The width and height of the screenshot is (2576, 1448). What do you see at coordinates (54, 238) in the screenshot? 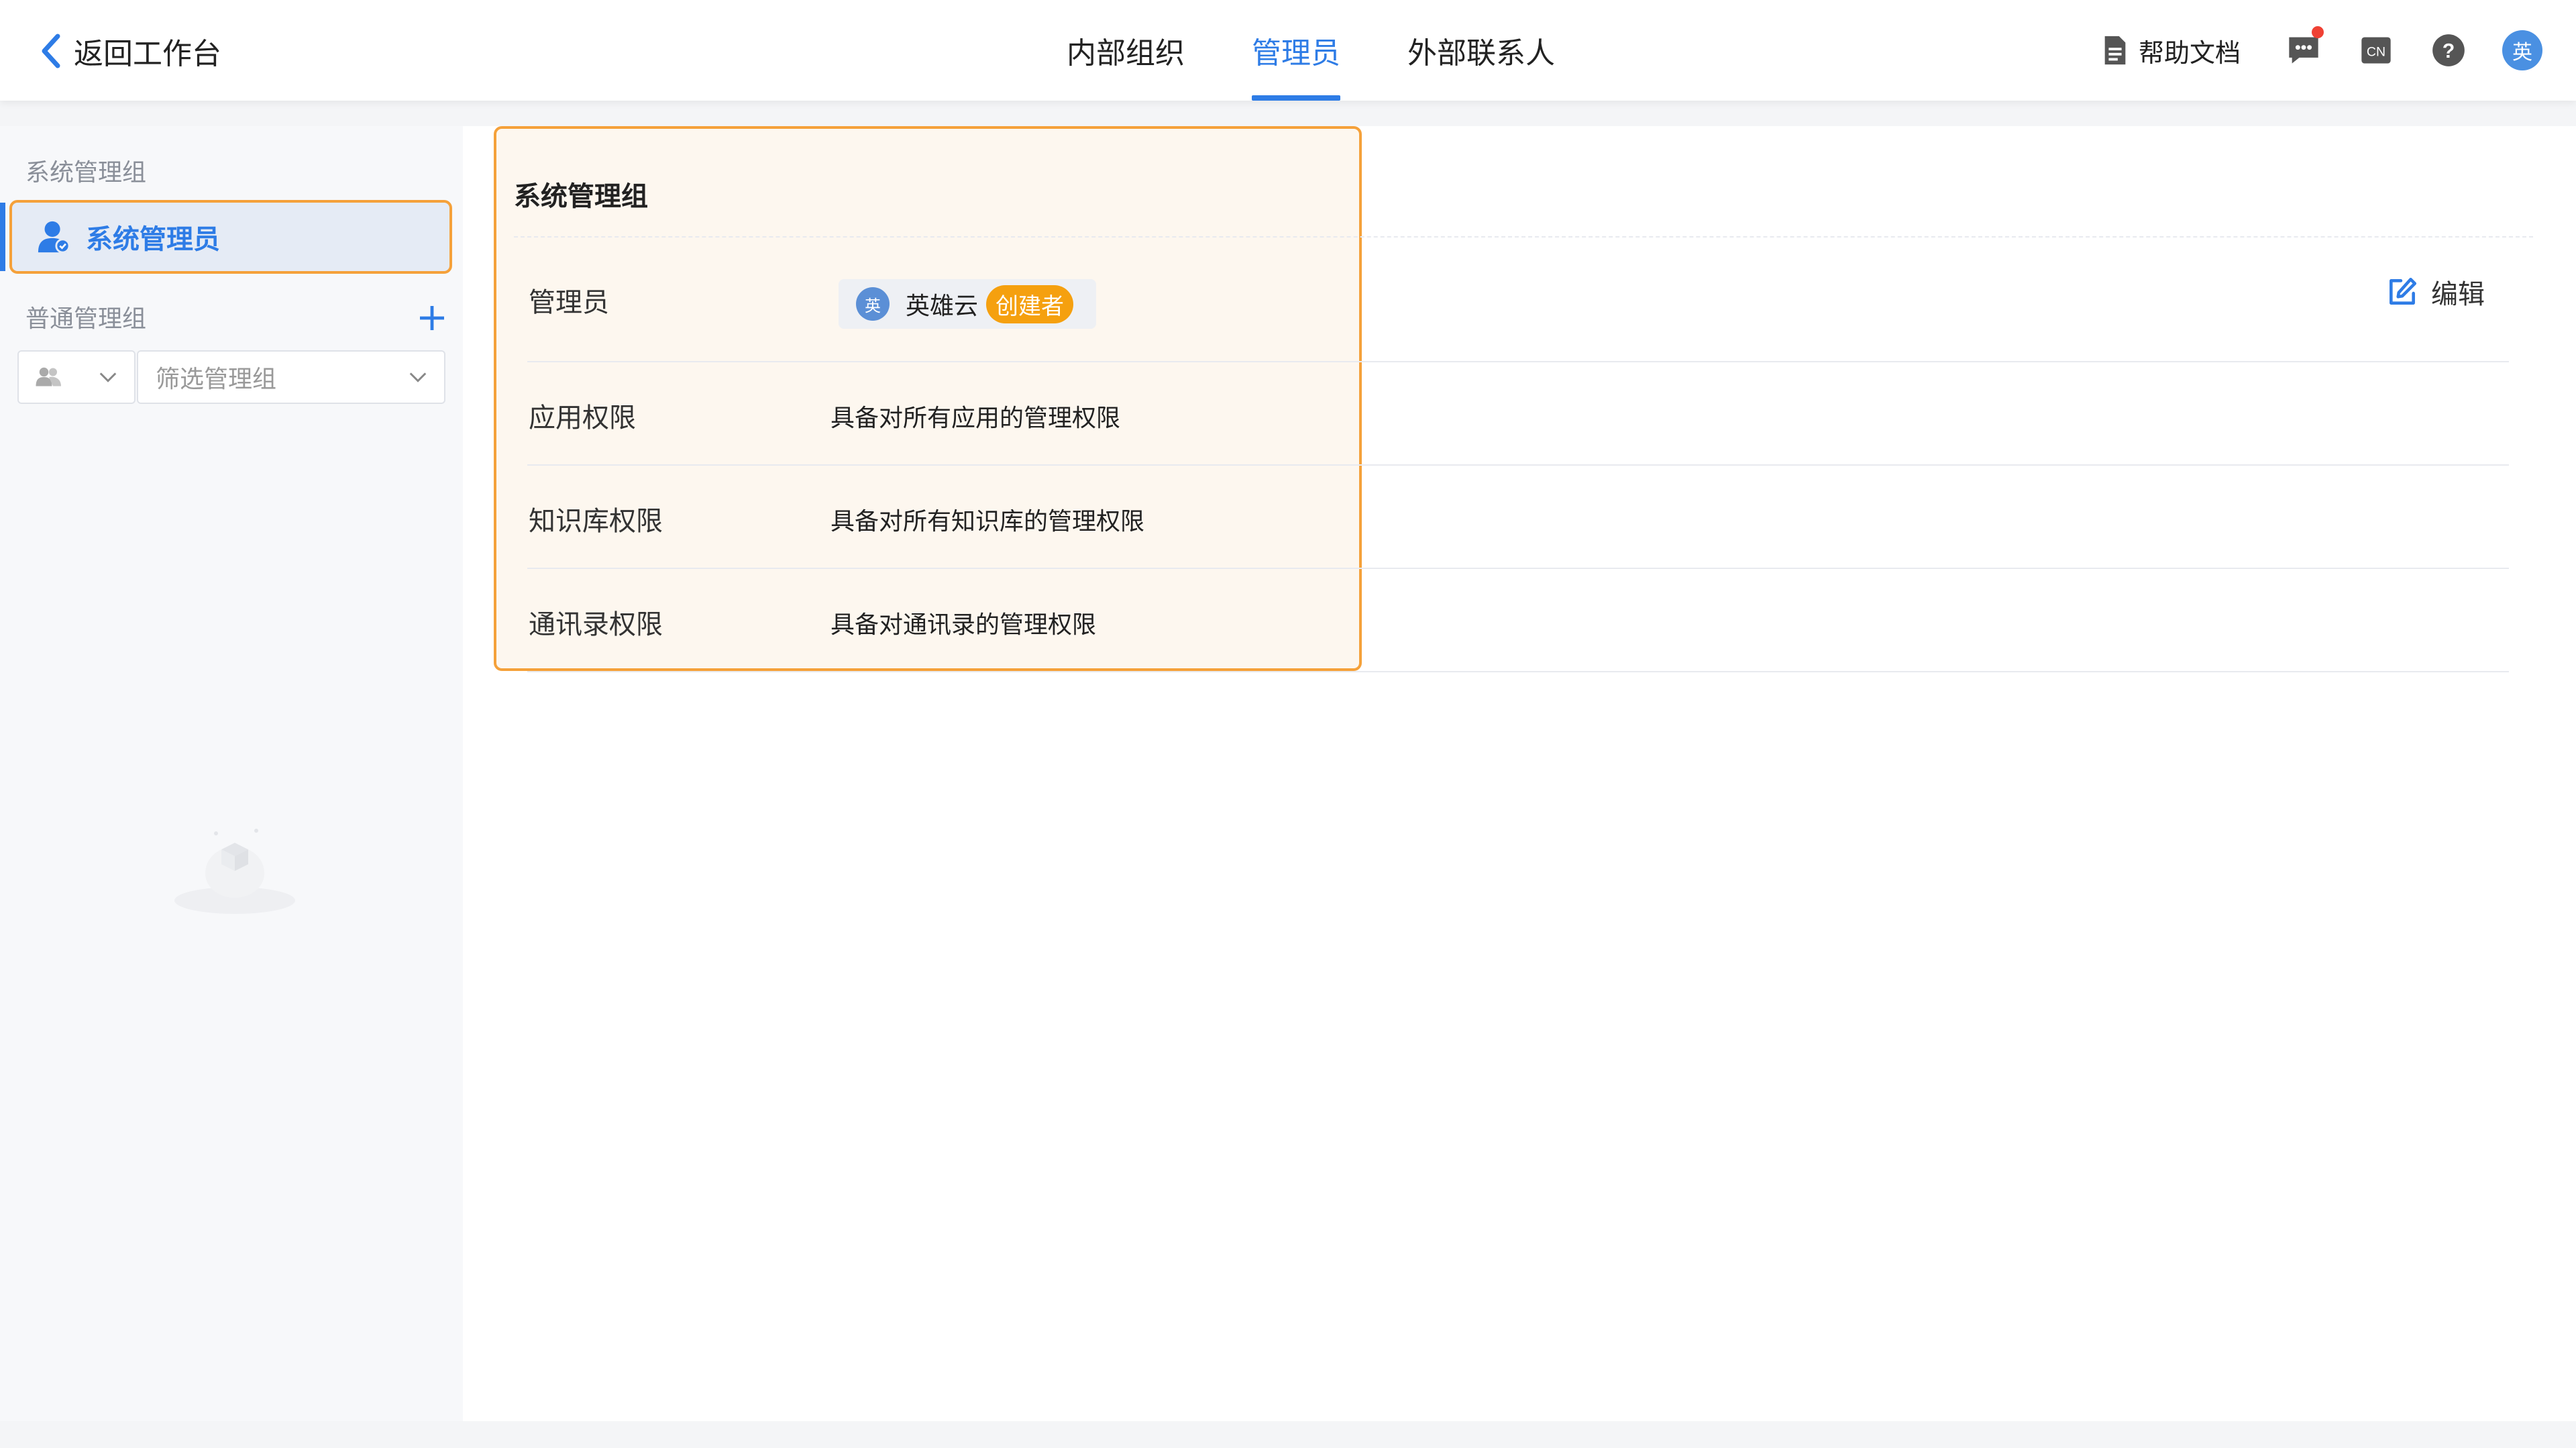
I see `admin-user-icon` at bounding box center [54, 238].